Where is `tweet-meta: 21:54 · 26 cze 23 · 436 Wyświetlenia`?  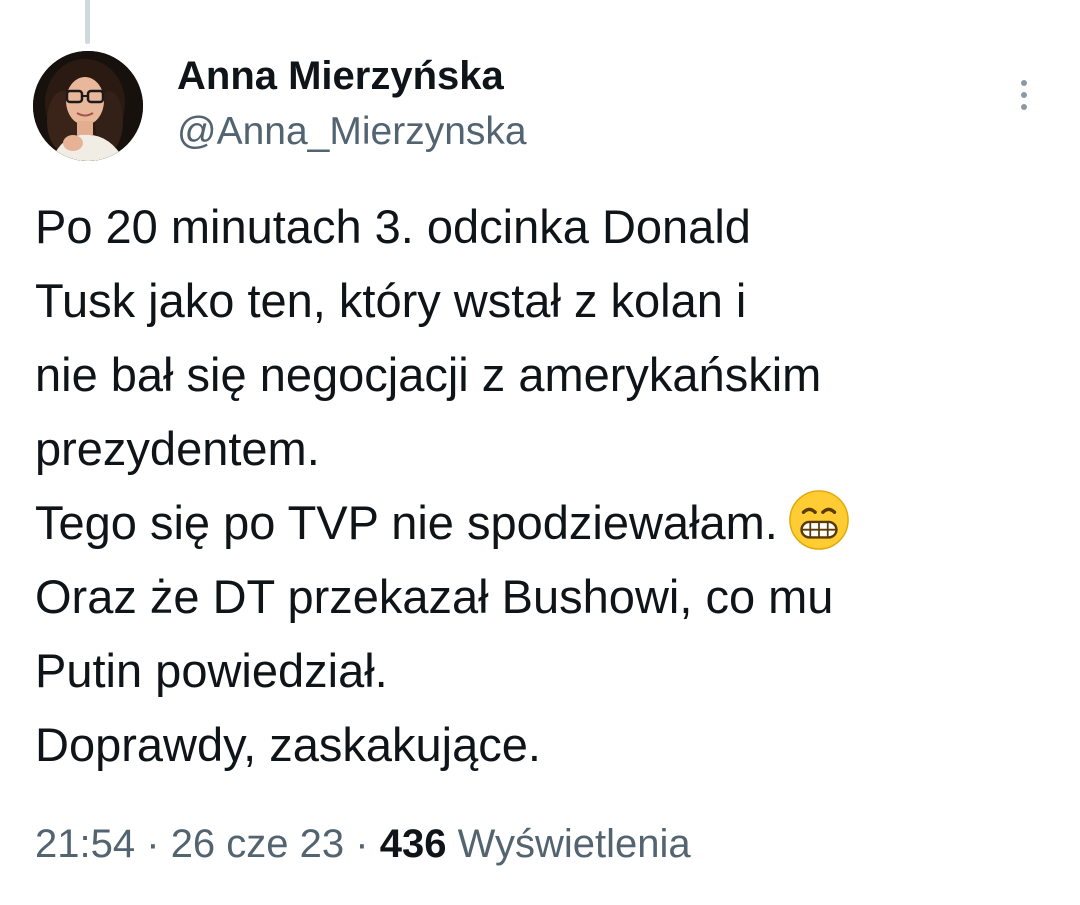 tweet-meta: 21:54 · 26 cze 23 · 436 Wyświetlenia is located at coordinates (363, 844).